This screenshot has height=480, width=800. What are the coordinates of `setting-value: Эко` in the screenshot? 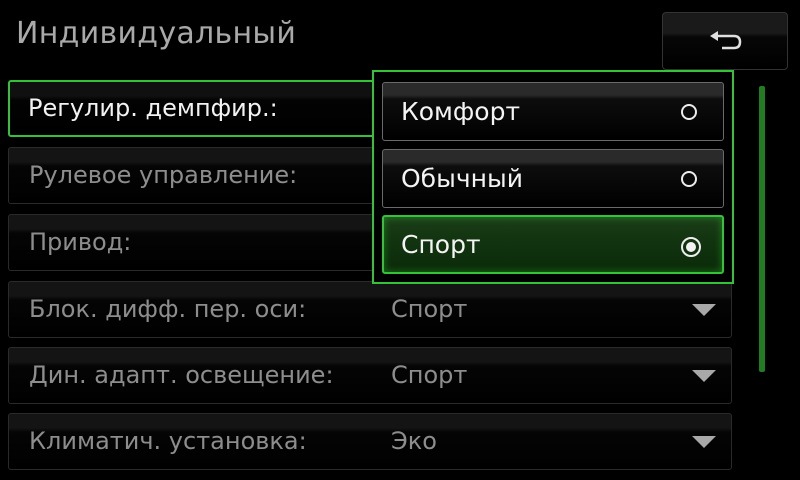 It's located at (414, 441).